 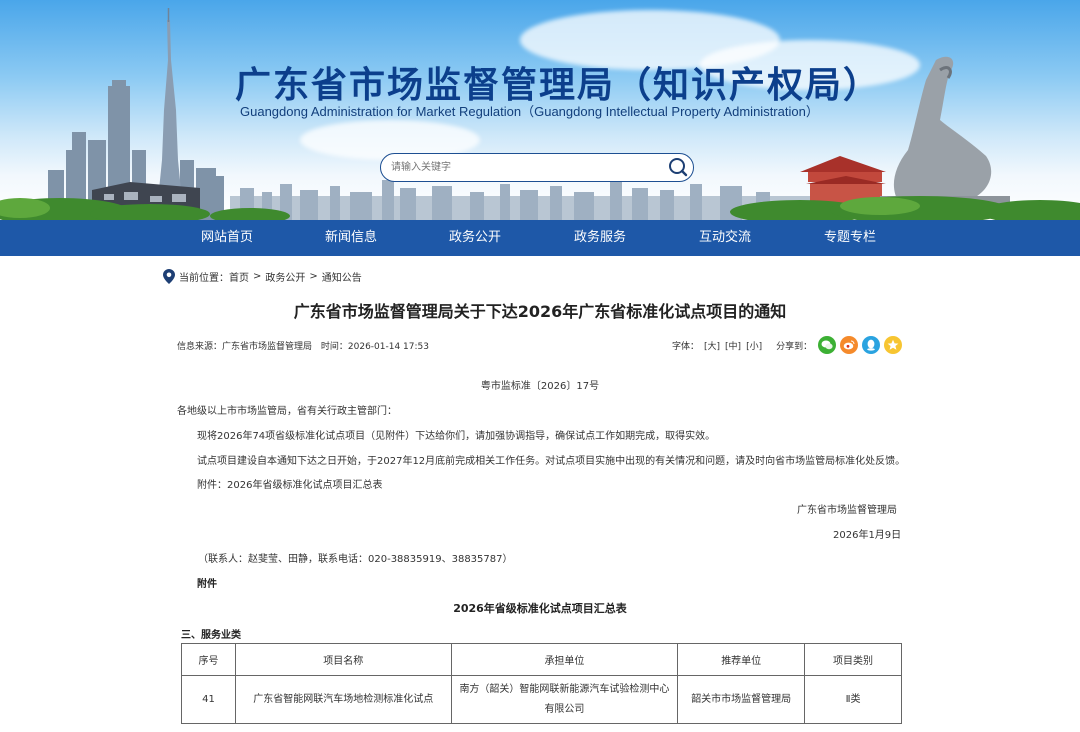 What do you see at coordinates (245, 347) in the screenshot?
I see `article-source: 信息来源：广东省市场监督管理局` at bounding box center [245, 347].